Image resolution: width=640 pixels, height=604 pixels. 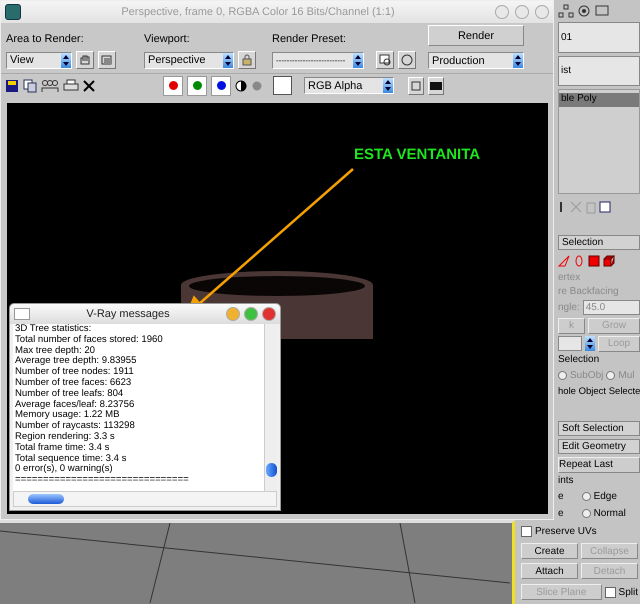 I want to click on radio-label: Mul, so click(x=626, y=375).